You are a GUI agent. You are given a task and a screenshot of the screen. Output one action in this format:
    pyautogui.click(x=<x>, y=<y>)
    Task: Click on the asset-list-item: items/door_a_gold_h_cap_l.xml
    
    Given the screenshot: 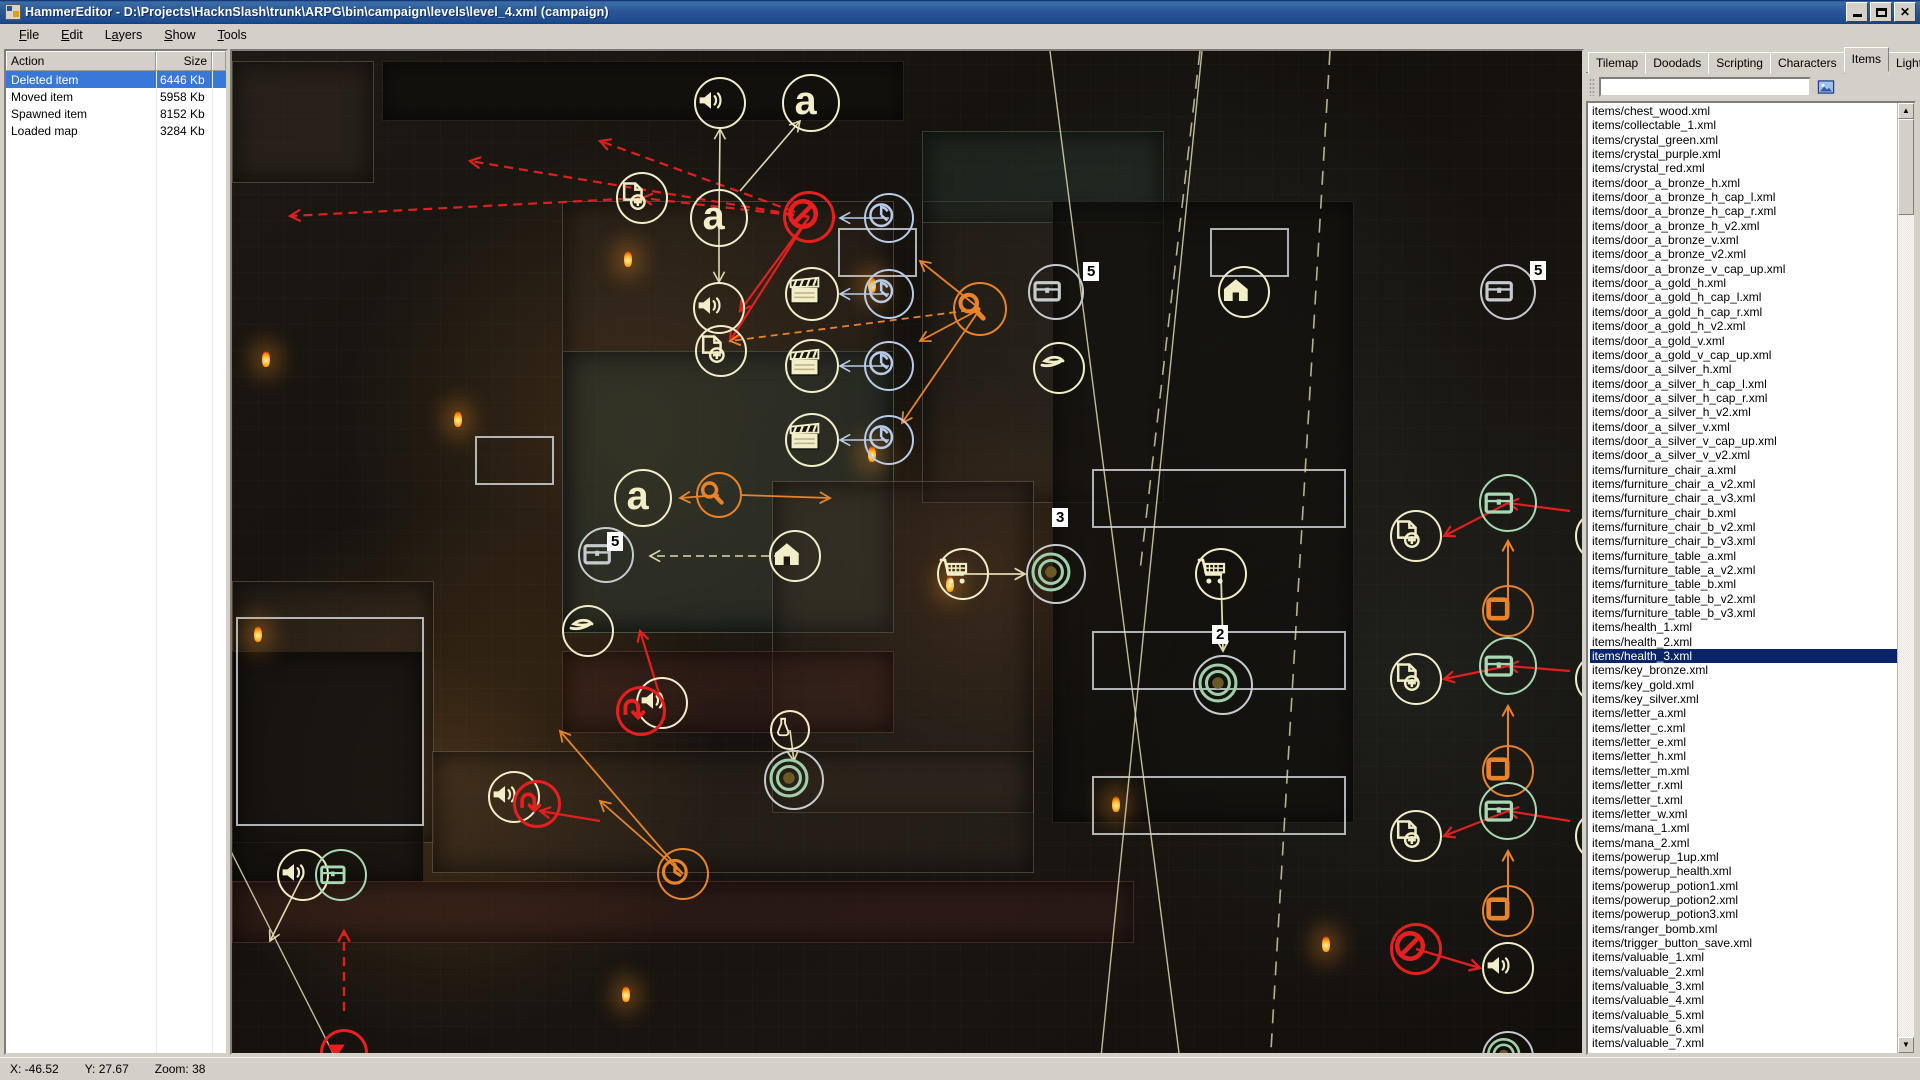 What is the action you would take?
    pyautogui.click(x=1743, y=297)
    